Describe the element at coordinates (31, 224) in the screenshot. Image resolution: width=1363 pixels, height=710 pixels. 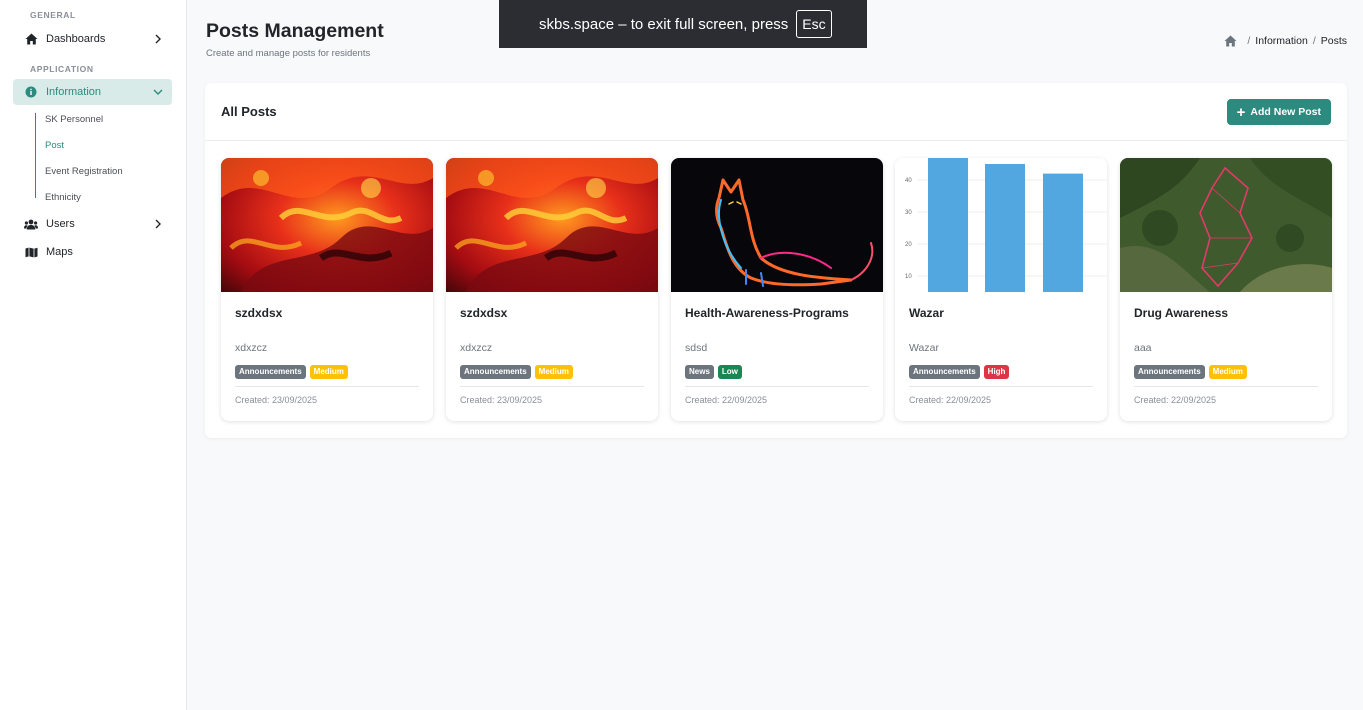
I see `users-icon` at that location.